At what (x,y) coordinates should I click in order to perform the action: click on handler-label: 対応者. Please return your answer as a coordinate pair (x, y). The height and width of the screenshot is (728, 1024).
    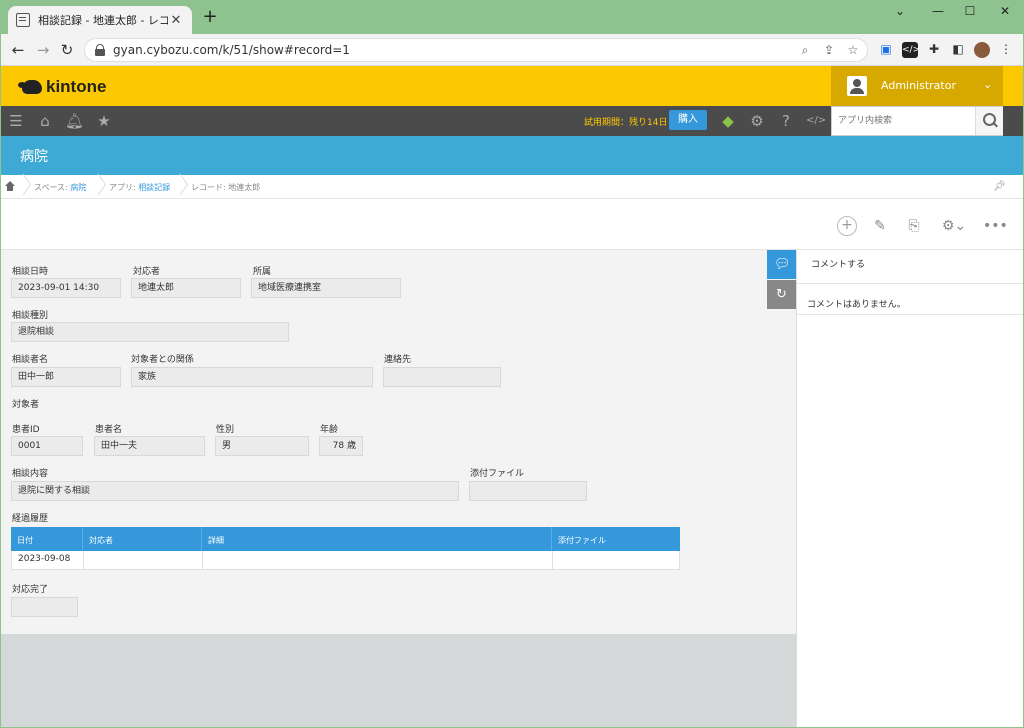
    Looking at the image, I should click on (147, 272).